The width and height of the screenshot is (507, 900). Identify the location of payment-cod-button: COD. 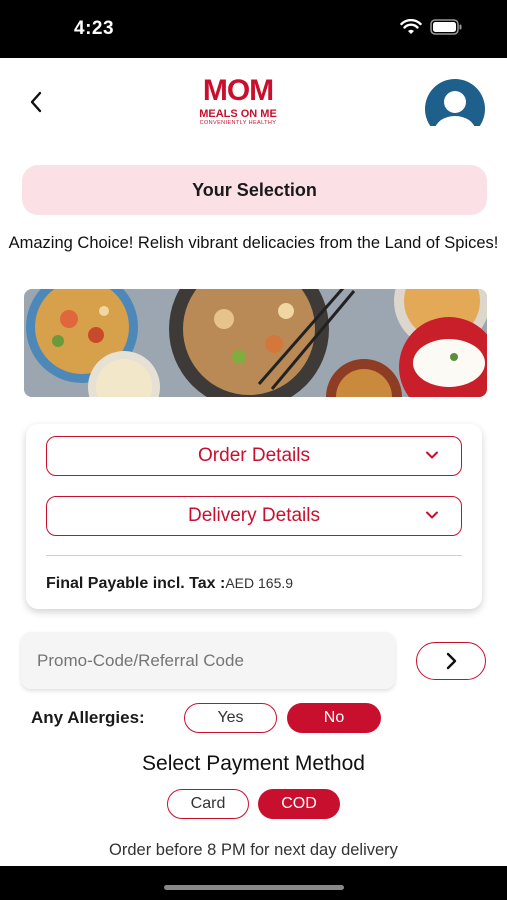
(299, 804).